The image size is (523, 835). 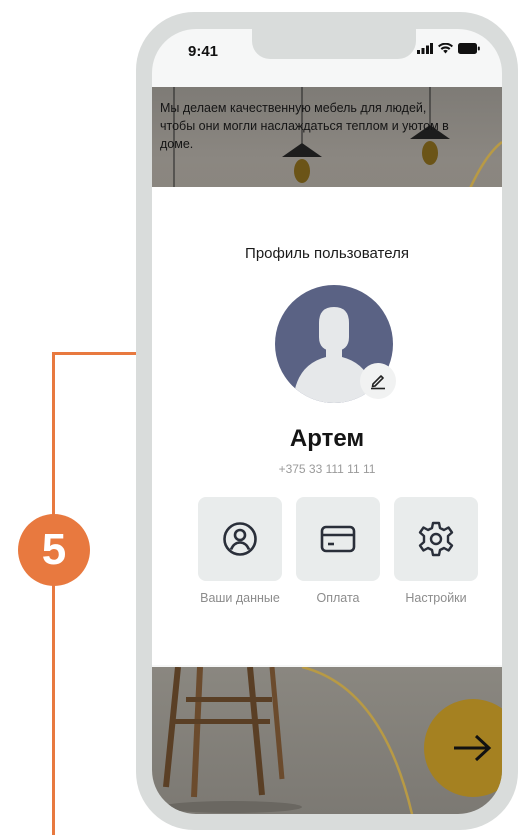 I want to click on user-name: Артем, so click(x=327, y=438).